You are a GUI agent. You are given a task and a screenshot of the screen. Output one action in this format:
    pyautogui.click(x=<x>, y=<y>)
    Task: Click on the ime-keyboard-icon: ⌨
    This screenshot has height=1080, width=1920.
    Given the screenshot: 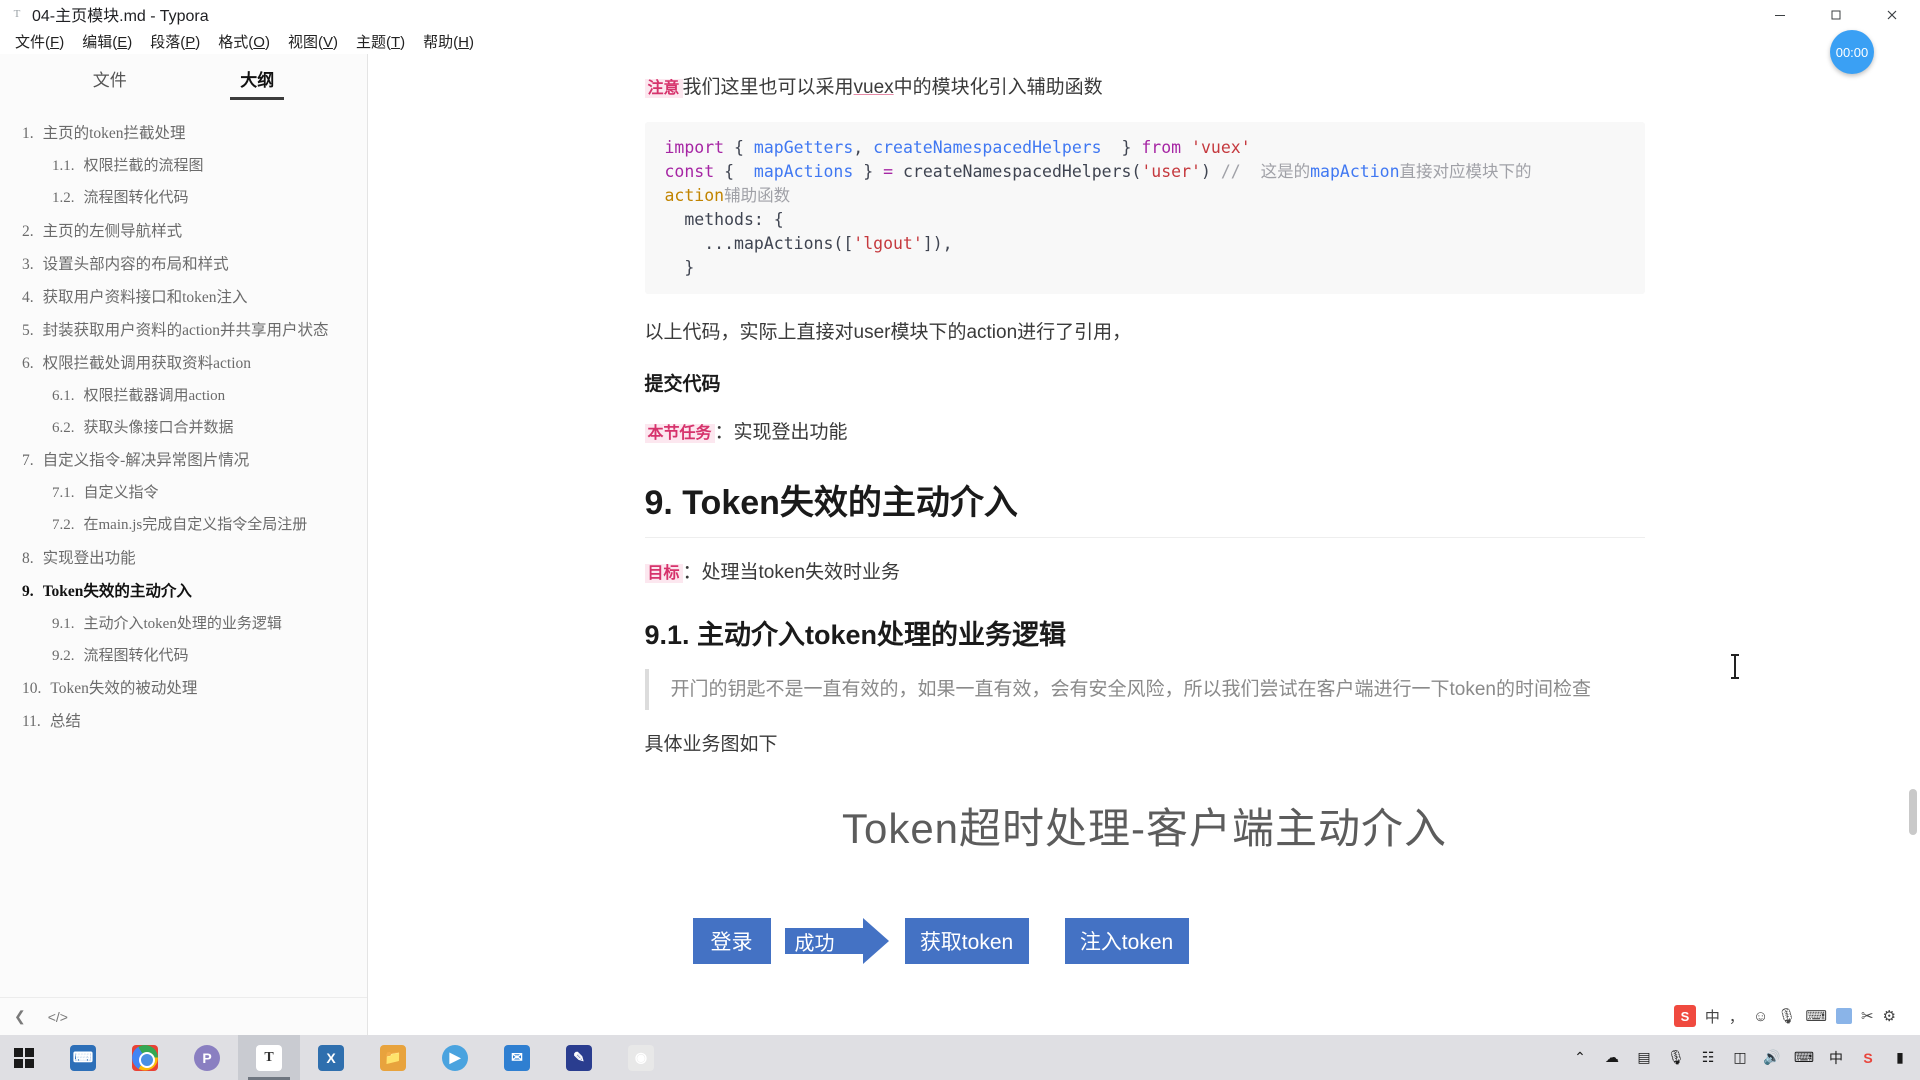 What is the action you would take?
    pyautogui.click(x=1816, y=1016)
    